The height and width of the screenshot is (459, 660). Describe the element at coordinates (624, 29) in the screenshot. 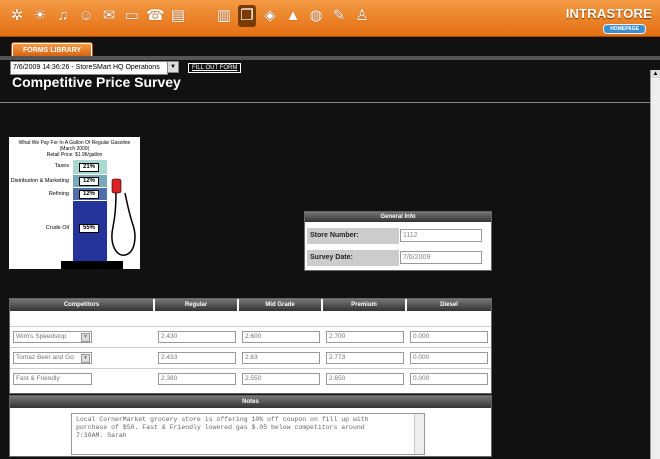

I see `homepage-button: HOMEPAGE` at that location.